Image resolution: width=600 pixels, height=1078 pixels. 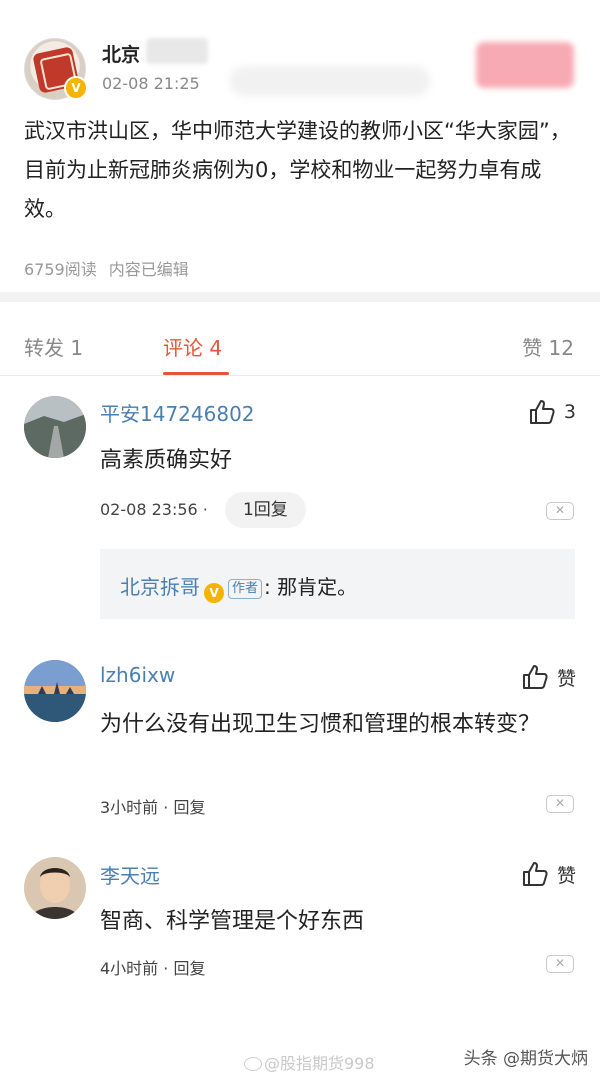 What do you see at coordinates (548, 346) in the screenshot?
I see `tab-likes: 赞 12` at bounding box center [548, 346].